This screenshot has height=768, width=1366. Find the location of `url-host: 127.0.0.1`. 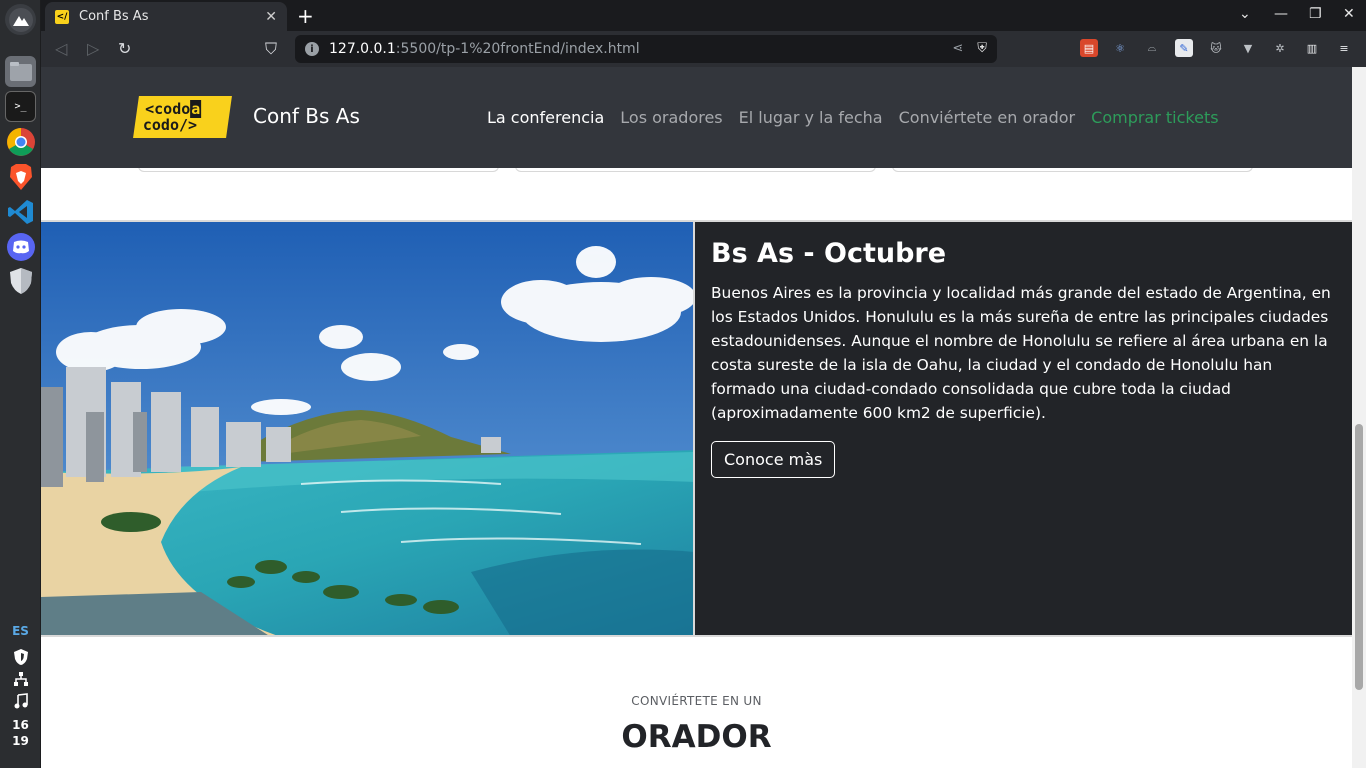

url-host: 127.0.0.1 is located at coordinates (362, 49).